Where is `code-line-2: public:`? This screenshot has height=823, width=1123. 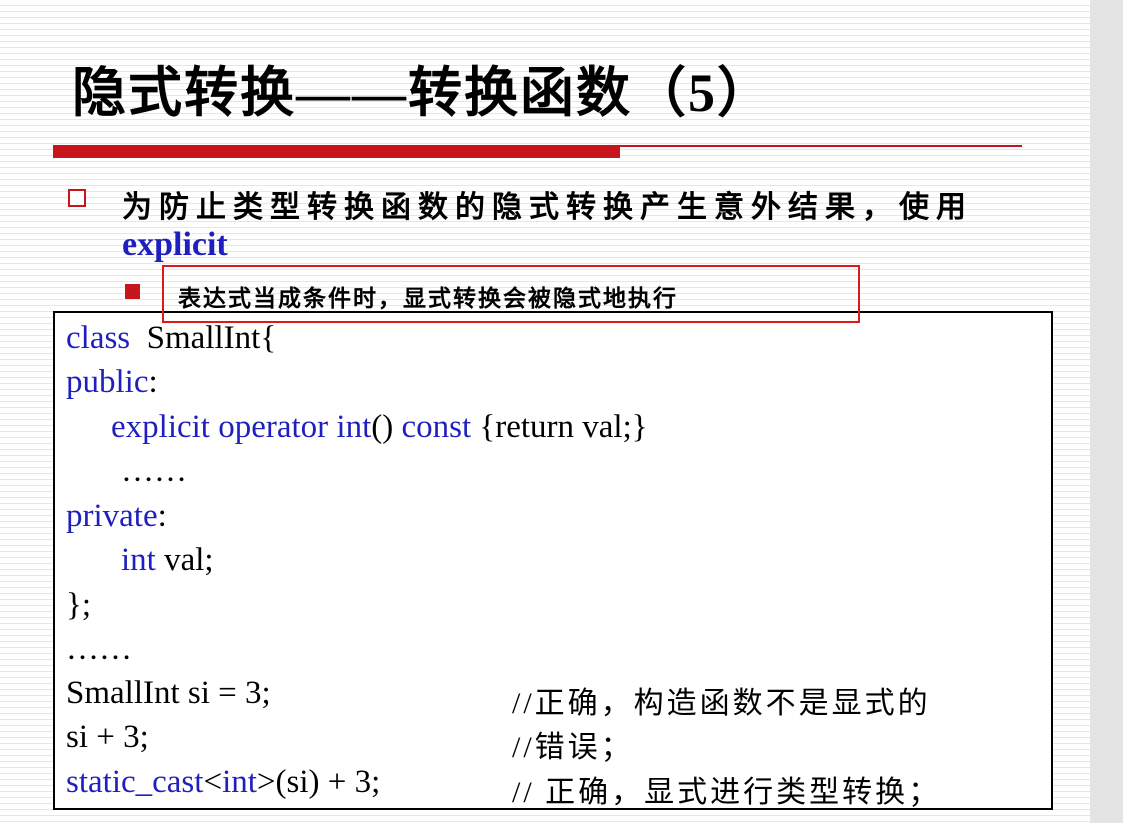
code-line-2: public: is located at coordinates (112, 382).